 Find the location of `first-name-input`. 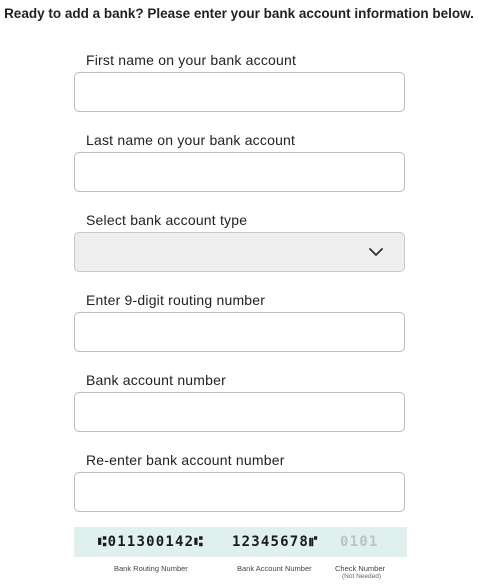

first-name-input is located at coordinates (239, 92).